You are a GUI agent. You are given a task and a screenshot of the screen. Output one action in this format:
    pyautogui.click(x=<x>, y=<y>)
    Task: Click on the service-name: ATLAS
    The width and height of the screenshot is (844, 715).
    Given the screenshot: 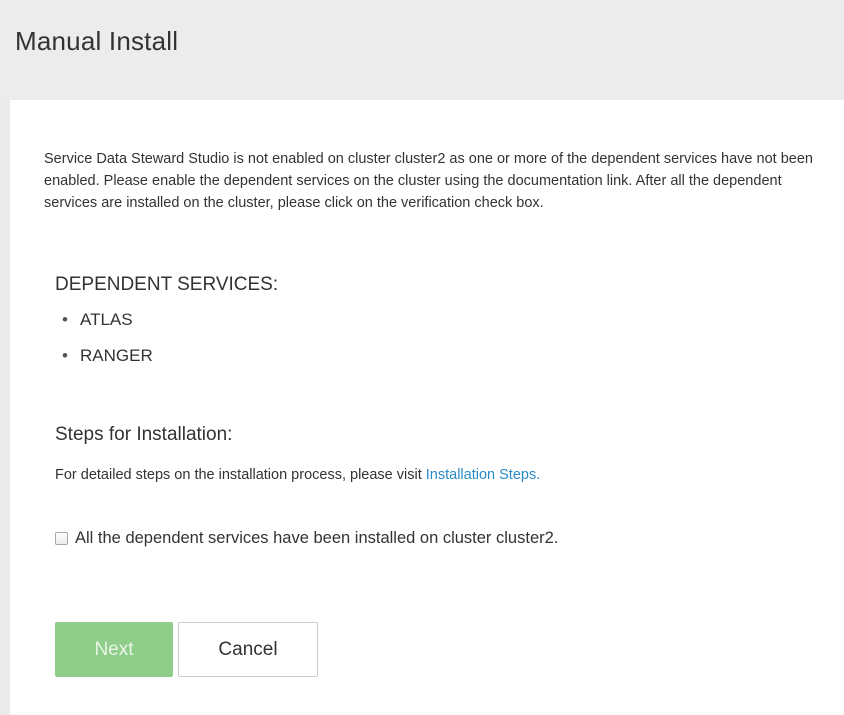 What is the action you would take?
    pyautogui.click(x=106, y=319)
    